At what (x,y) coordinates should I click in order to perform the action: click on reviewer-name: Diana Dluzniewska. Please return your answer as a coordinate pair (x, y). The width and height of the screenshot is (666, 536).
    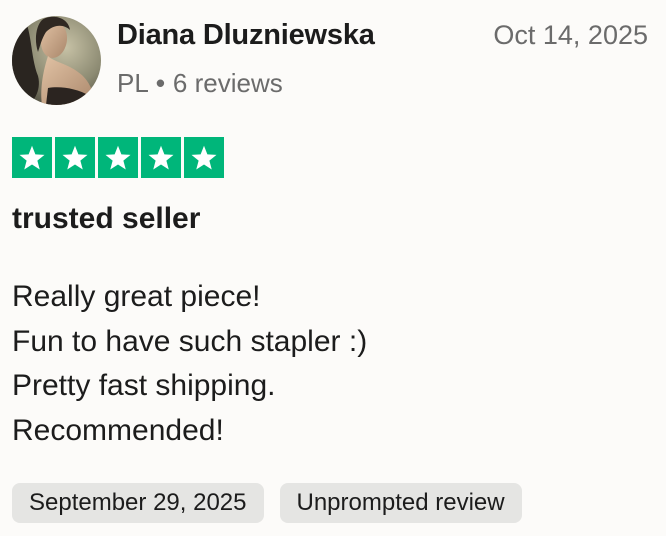
    Looking at the image, I should click on (246, 35).